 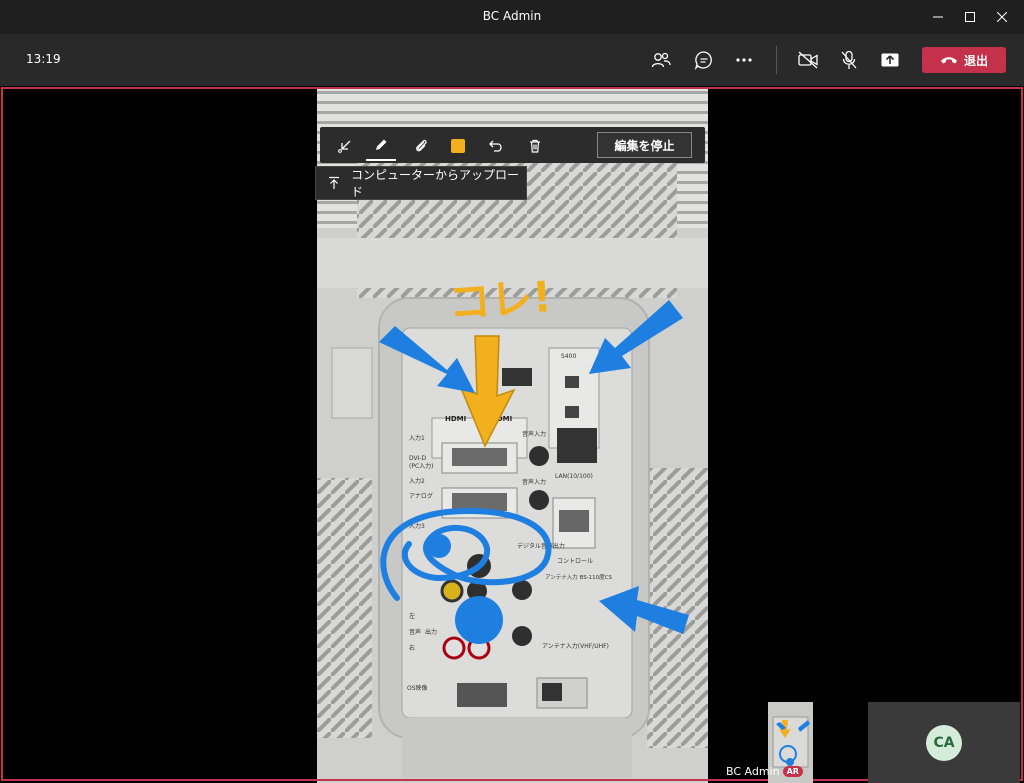 I want to click on pen-icon, so click(x=381, y=144).